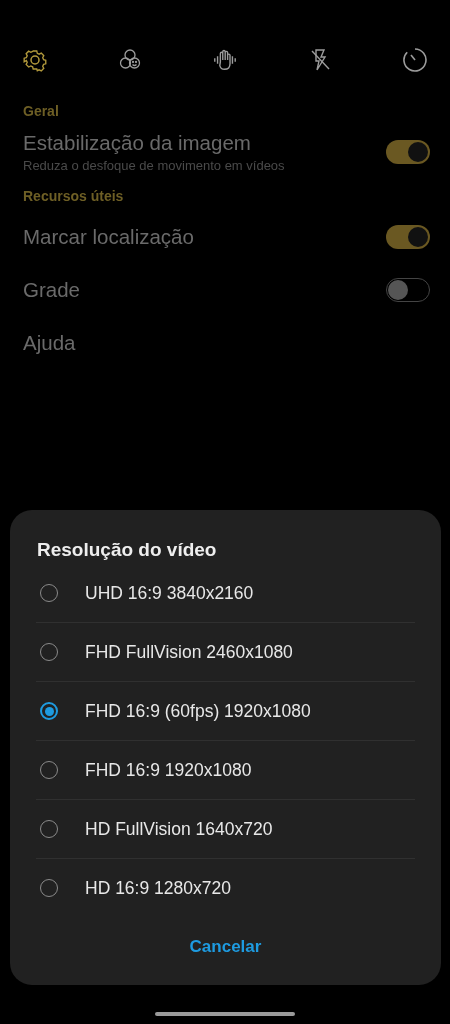 This screenshot has height=1024, width=450. Describe the element at coordinates (225, 60) in the screenshot. I see `hand-icon` at that location.